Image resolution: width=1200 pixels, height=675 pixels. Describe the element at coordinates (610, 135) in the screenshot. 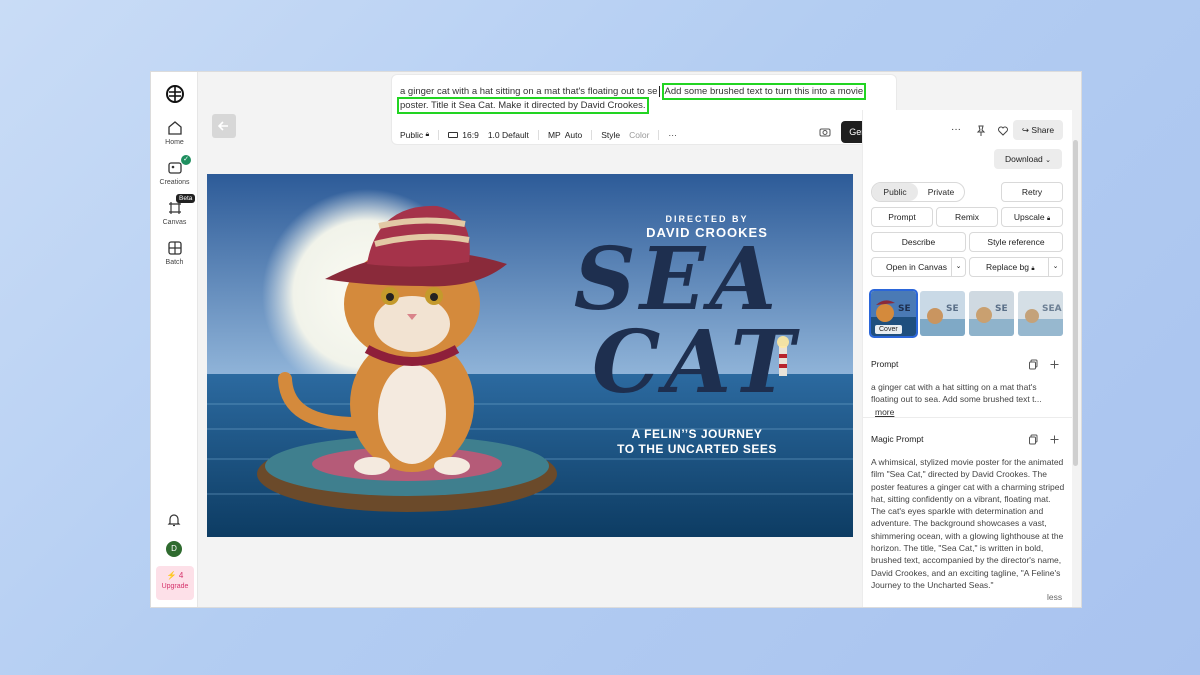

I see `style-dropdown: Style` at that location.